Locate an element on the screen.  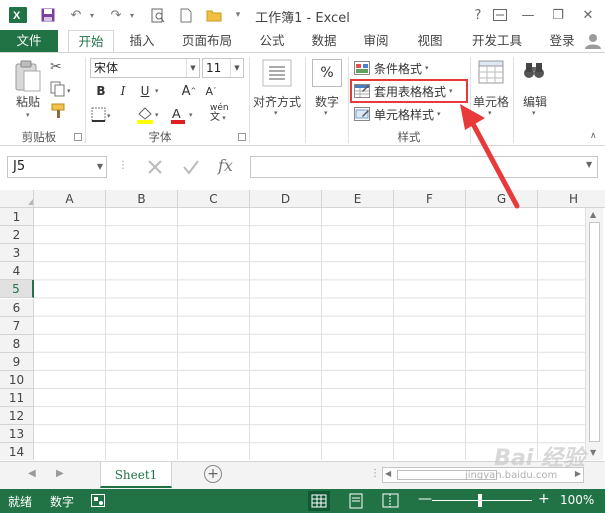
sheet-tab-sheet1: Sheet1 is located at coordinates (136, 475).